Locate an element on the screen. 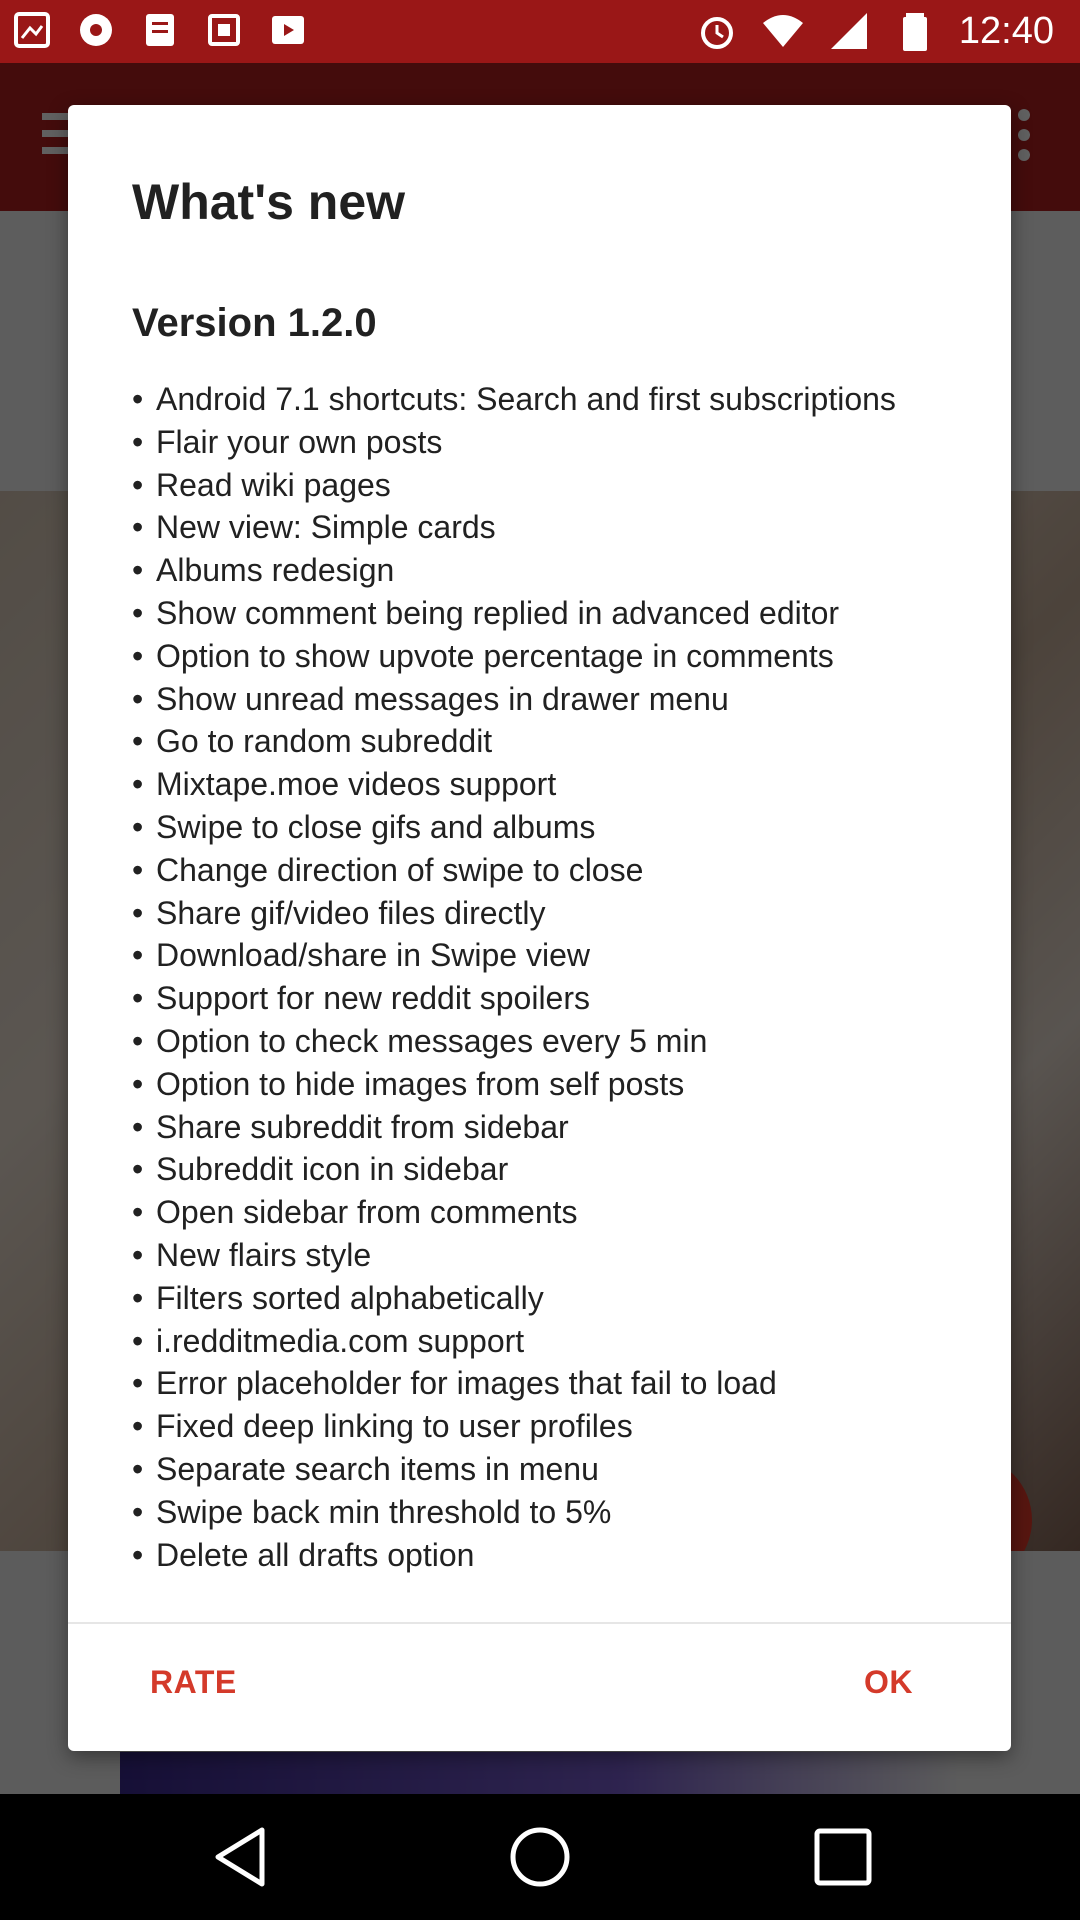 Image resolution: width=1080 pixels, height=1920 pixels. signal-icon is located at coordinates (848, 31).